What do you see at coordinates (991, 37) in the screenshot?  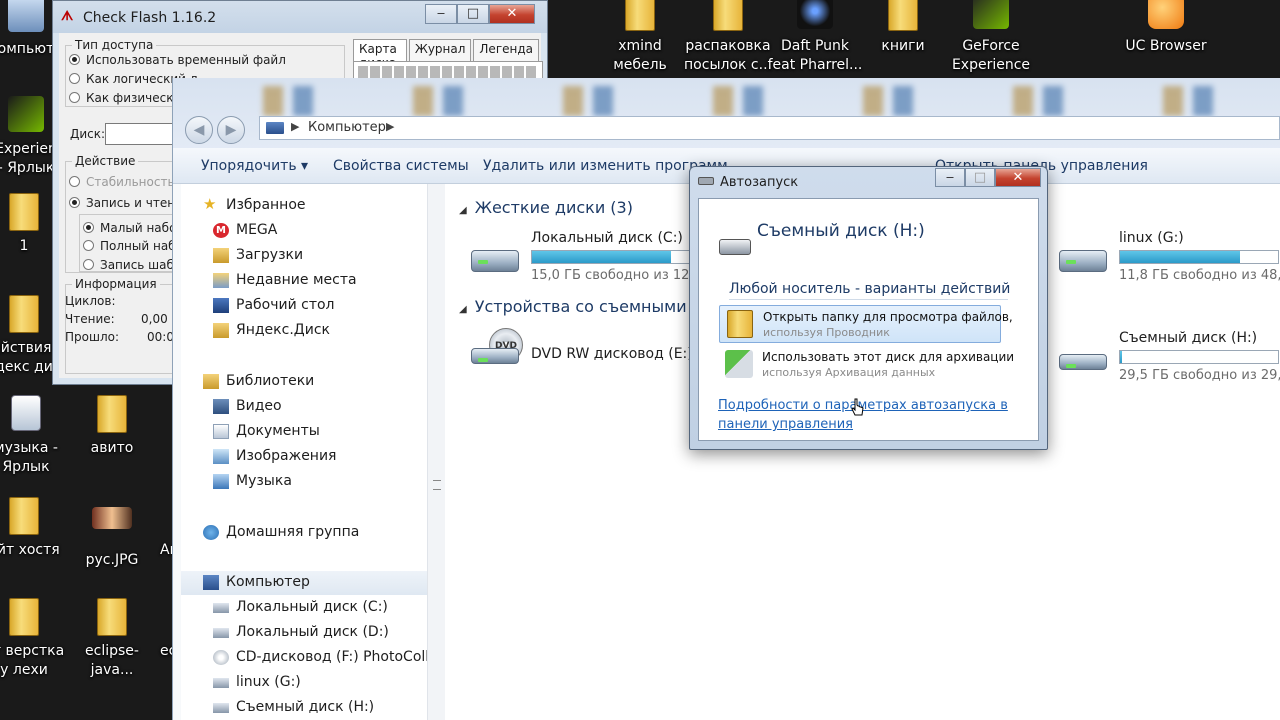 I see `desktop-icon-geforce: GeForce Experience` at bounding box center [991, 37].